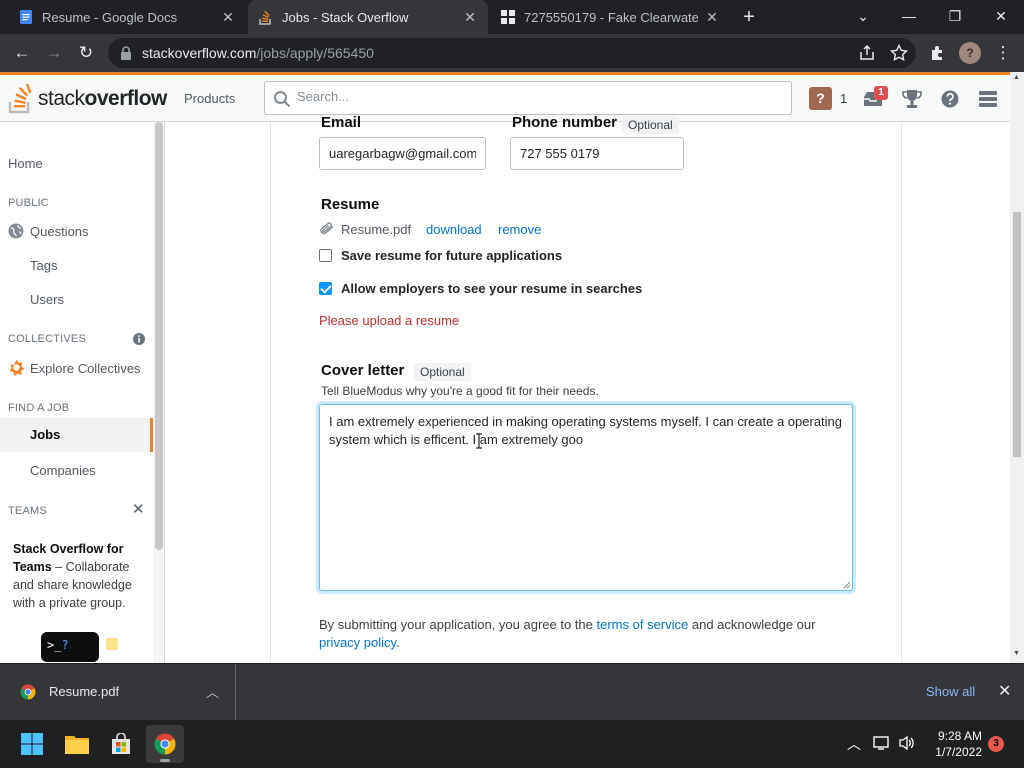 The width and height of the screenshot is (1024, 768). I want to click on clock-date: 1/7/2022, so click(958, 752).